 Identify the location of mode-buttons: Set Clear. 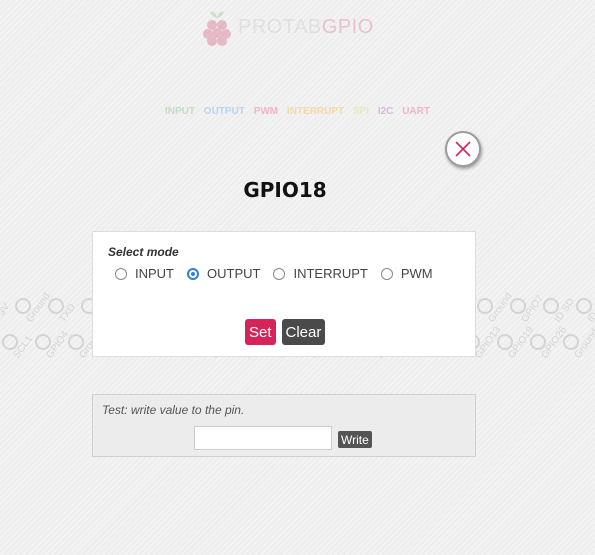
(288, 332).